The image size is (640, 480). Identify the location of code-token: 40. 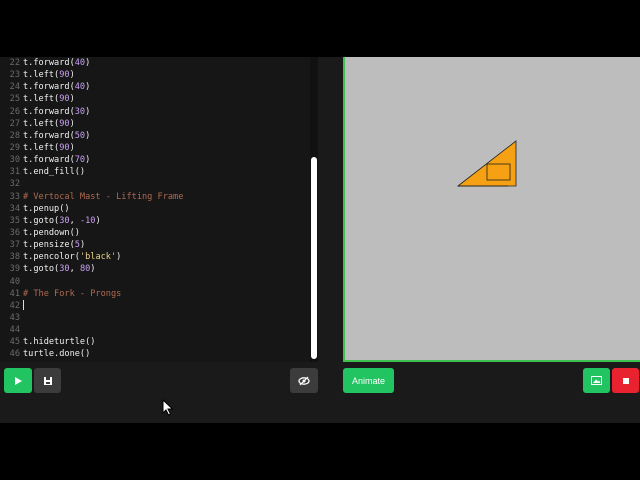
(80, 63).